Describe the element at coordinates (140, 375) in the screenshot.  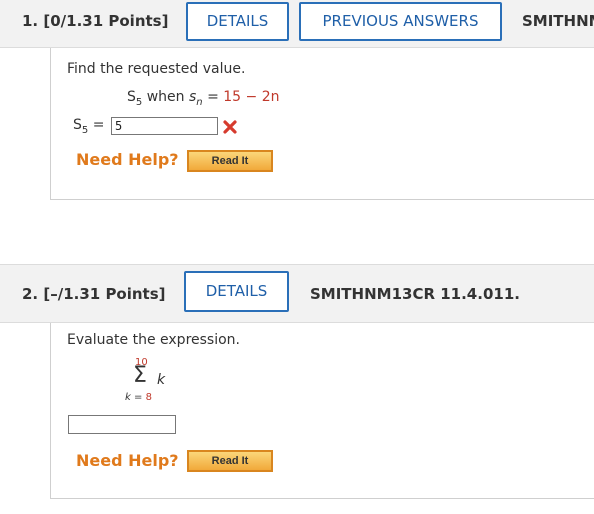
I see `sigma-icon: Σ` at that location.